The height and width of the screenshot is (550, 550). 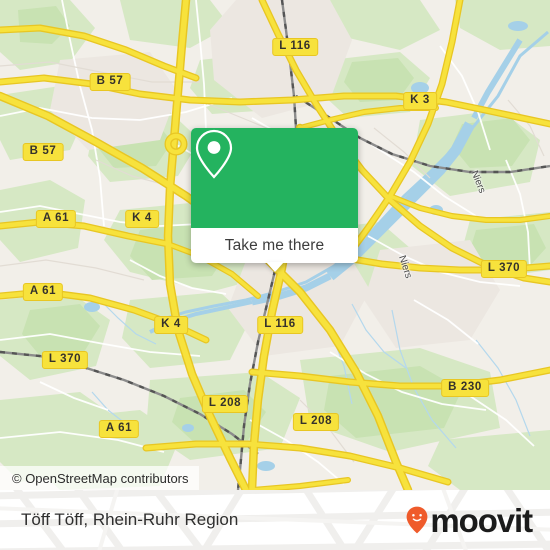 I want to click on road-shield: K 3, so click(x=420, y=101).